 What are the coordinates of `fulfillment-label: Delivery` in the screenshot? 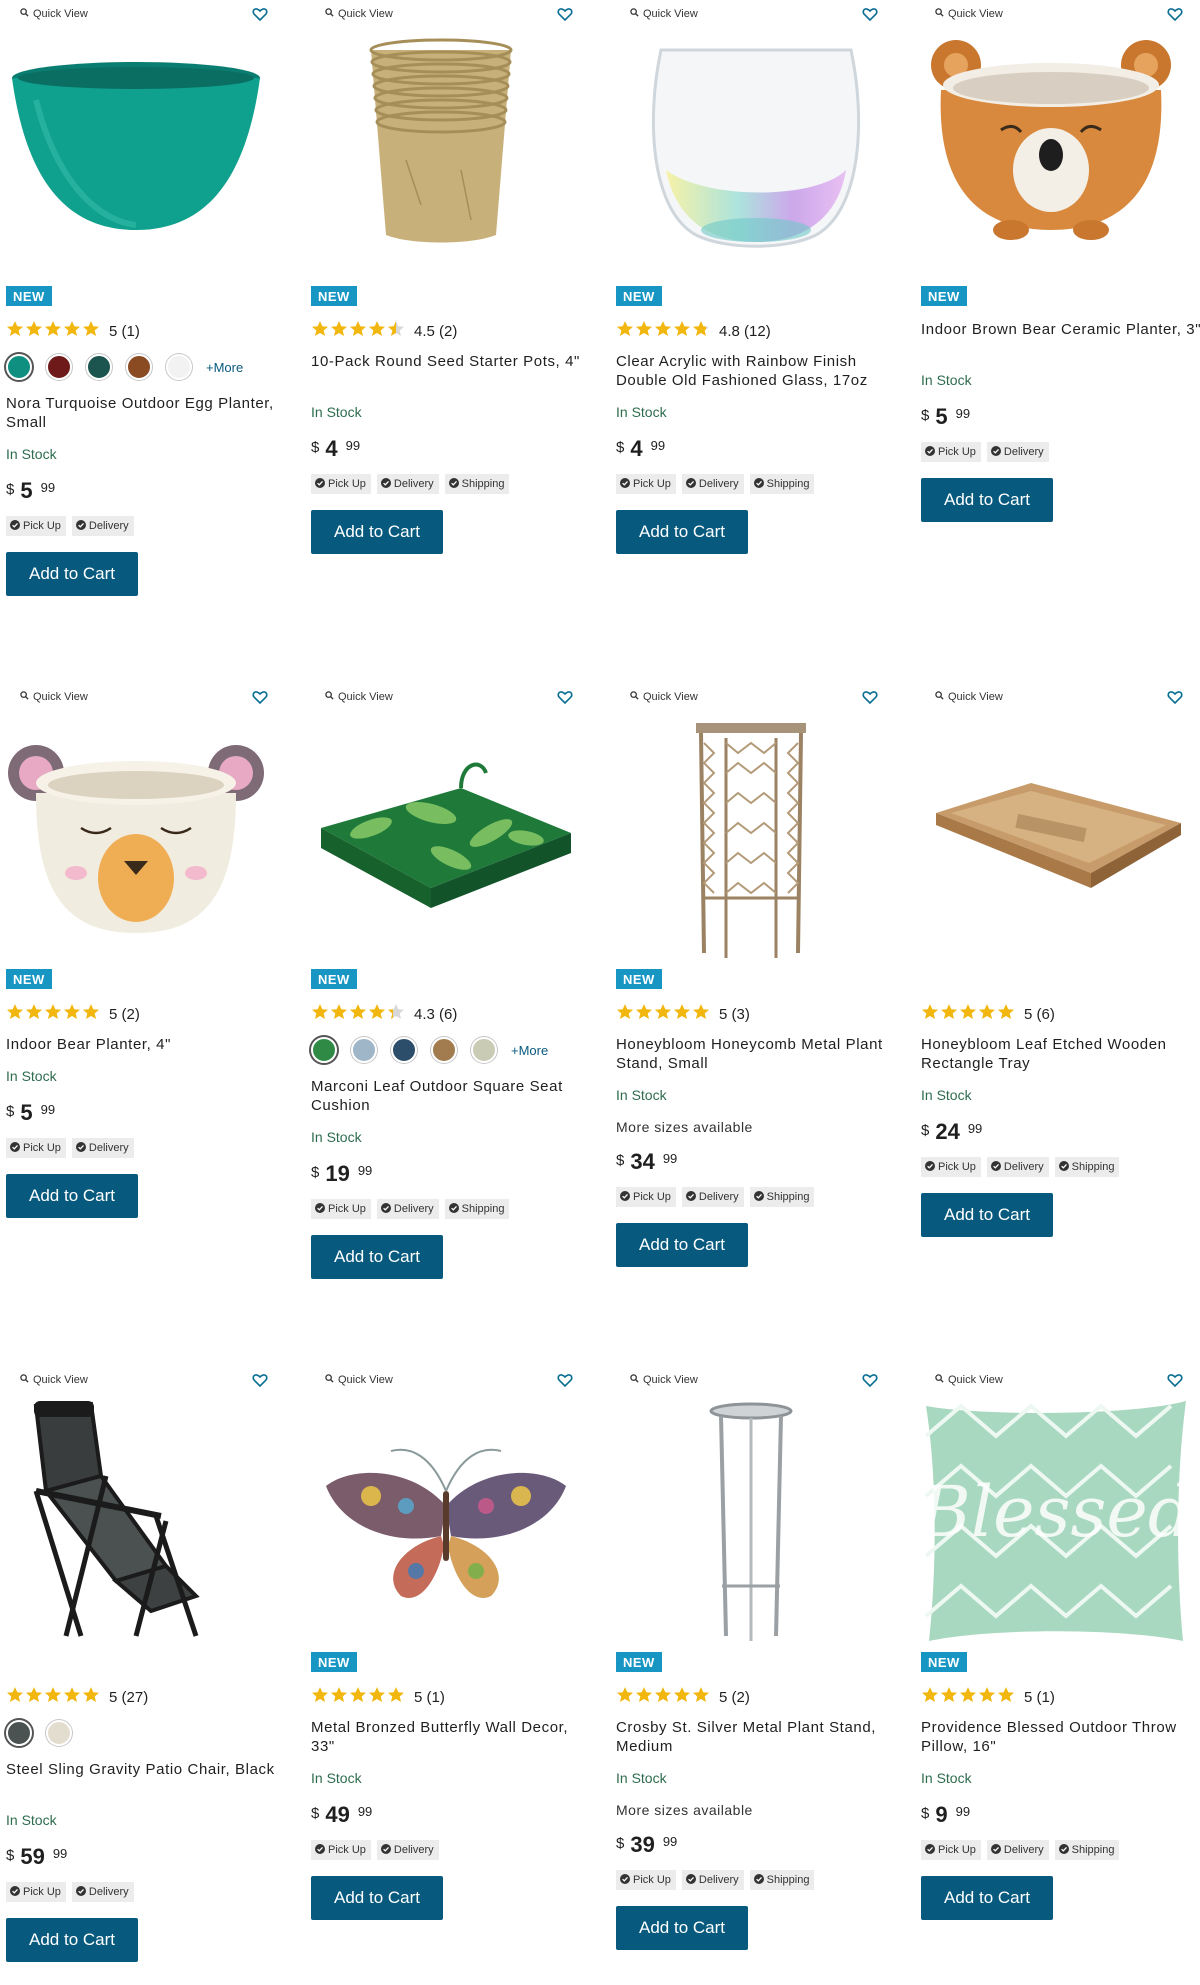 It's located at (413, 484).